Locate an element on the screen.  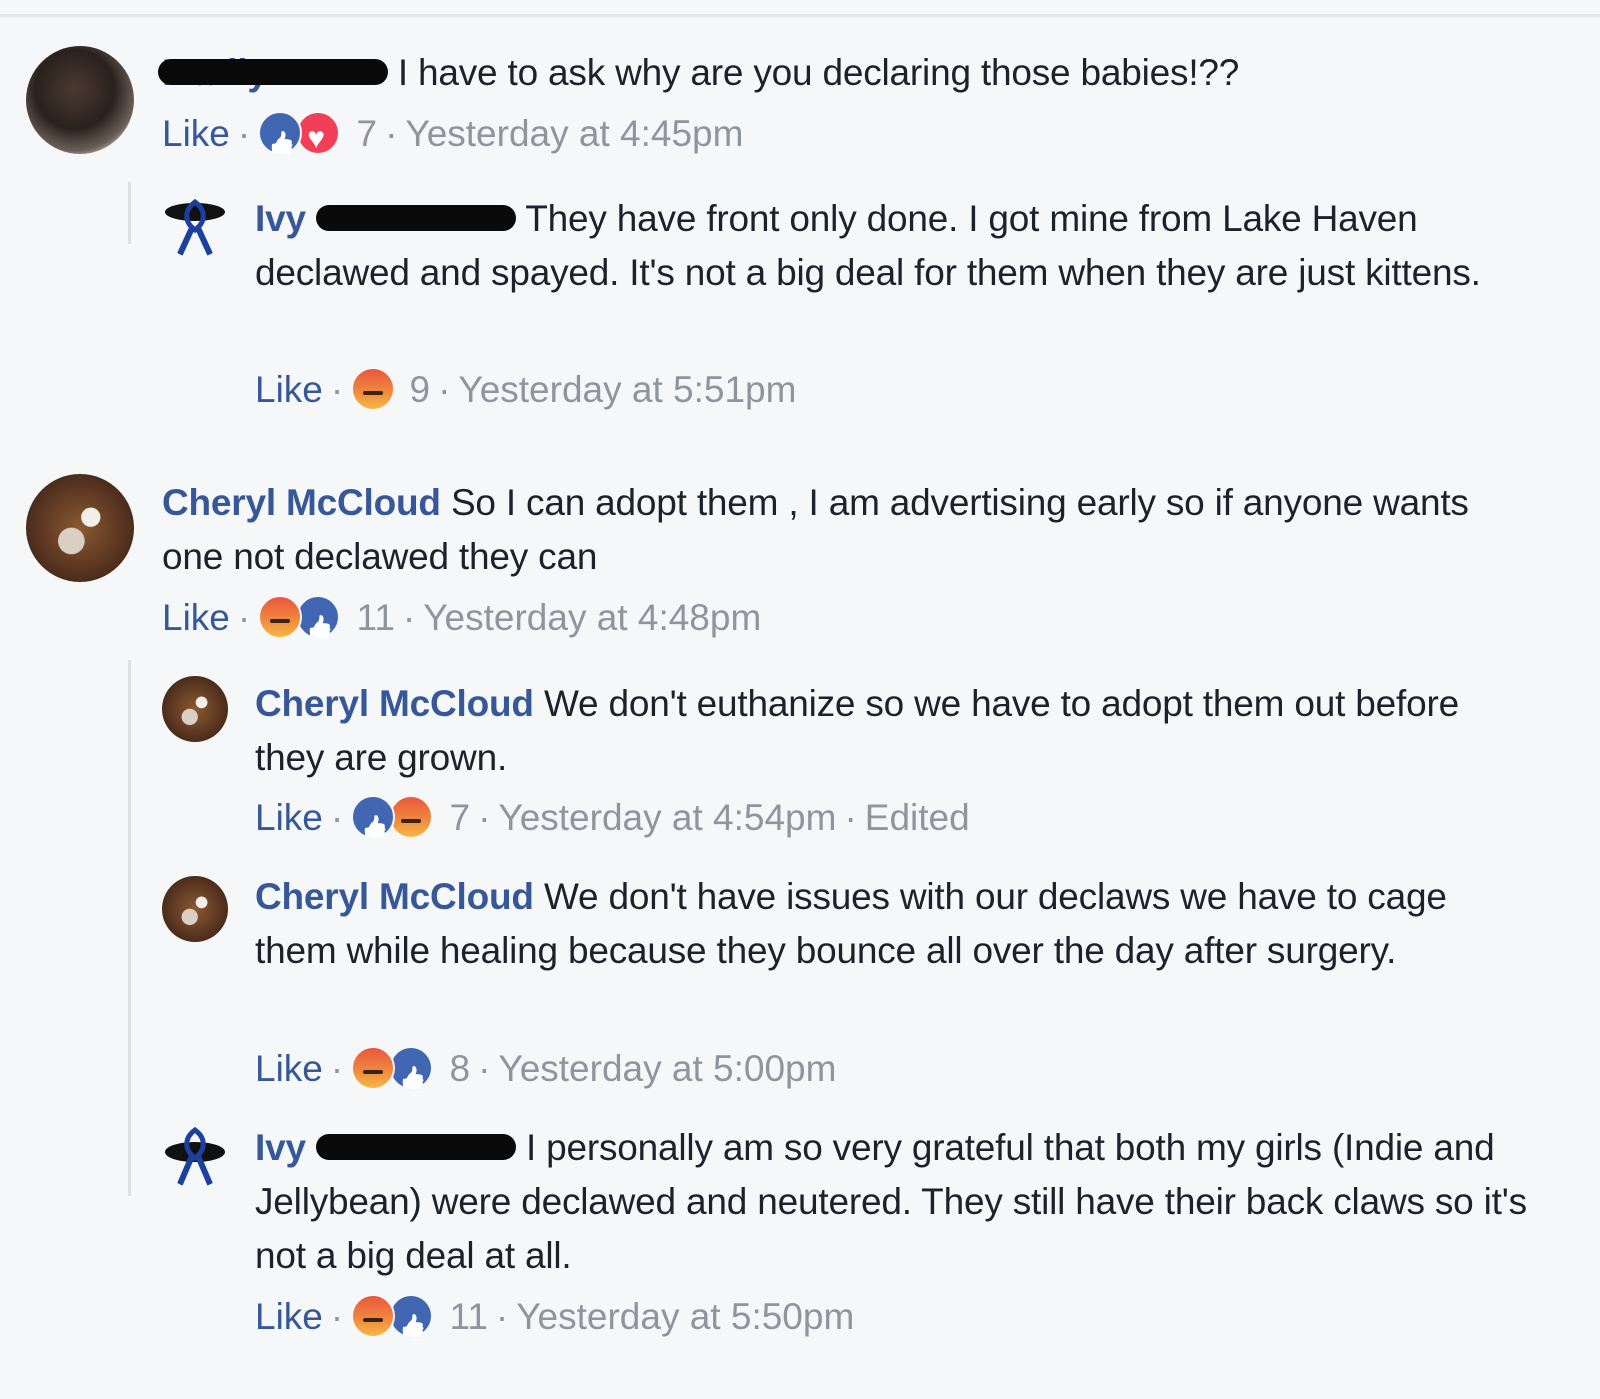
comment-actions: Like· 7·Yesterday at 4:45pm is located at coordinates (452, 136).